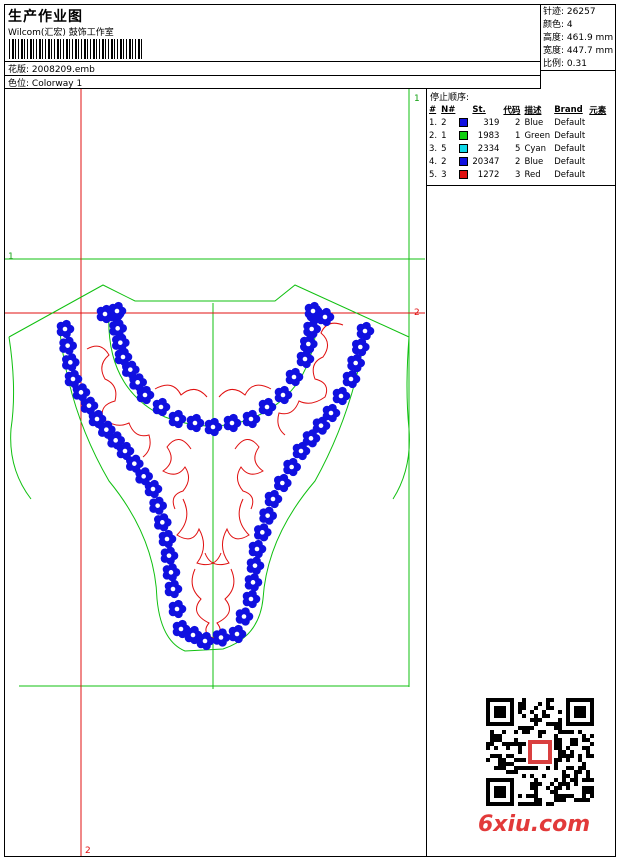  I want to click on row-code: 5, so click(518, 148).